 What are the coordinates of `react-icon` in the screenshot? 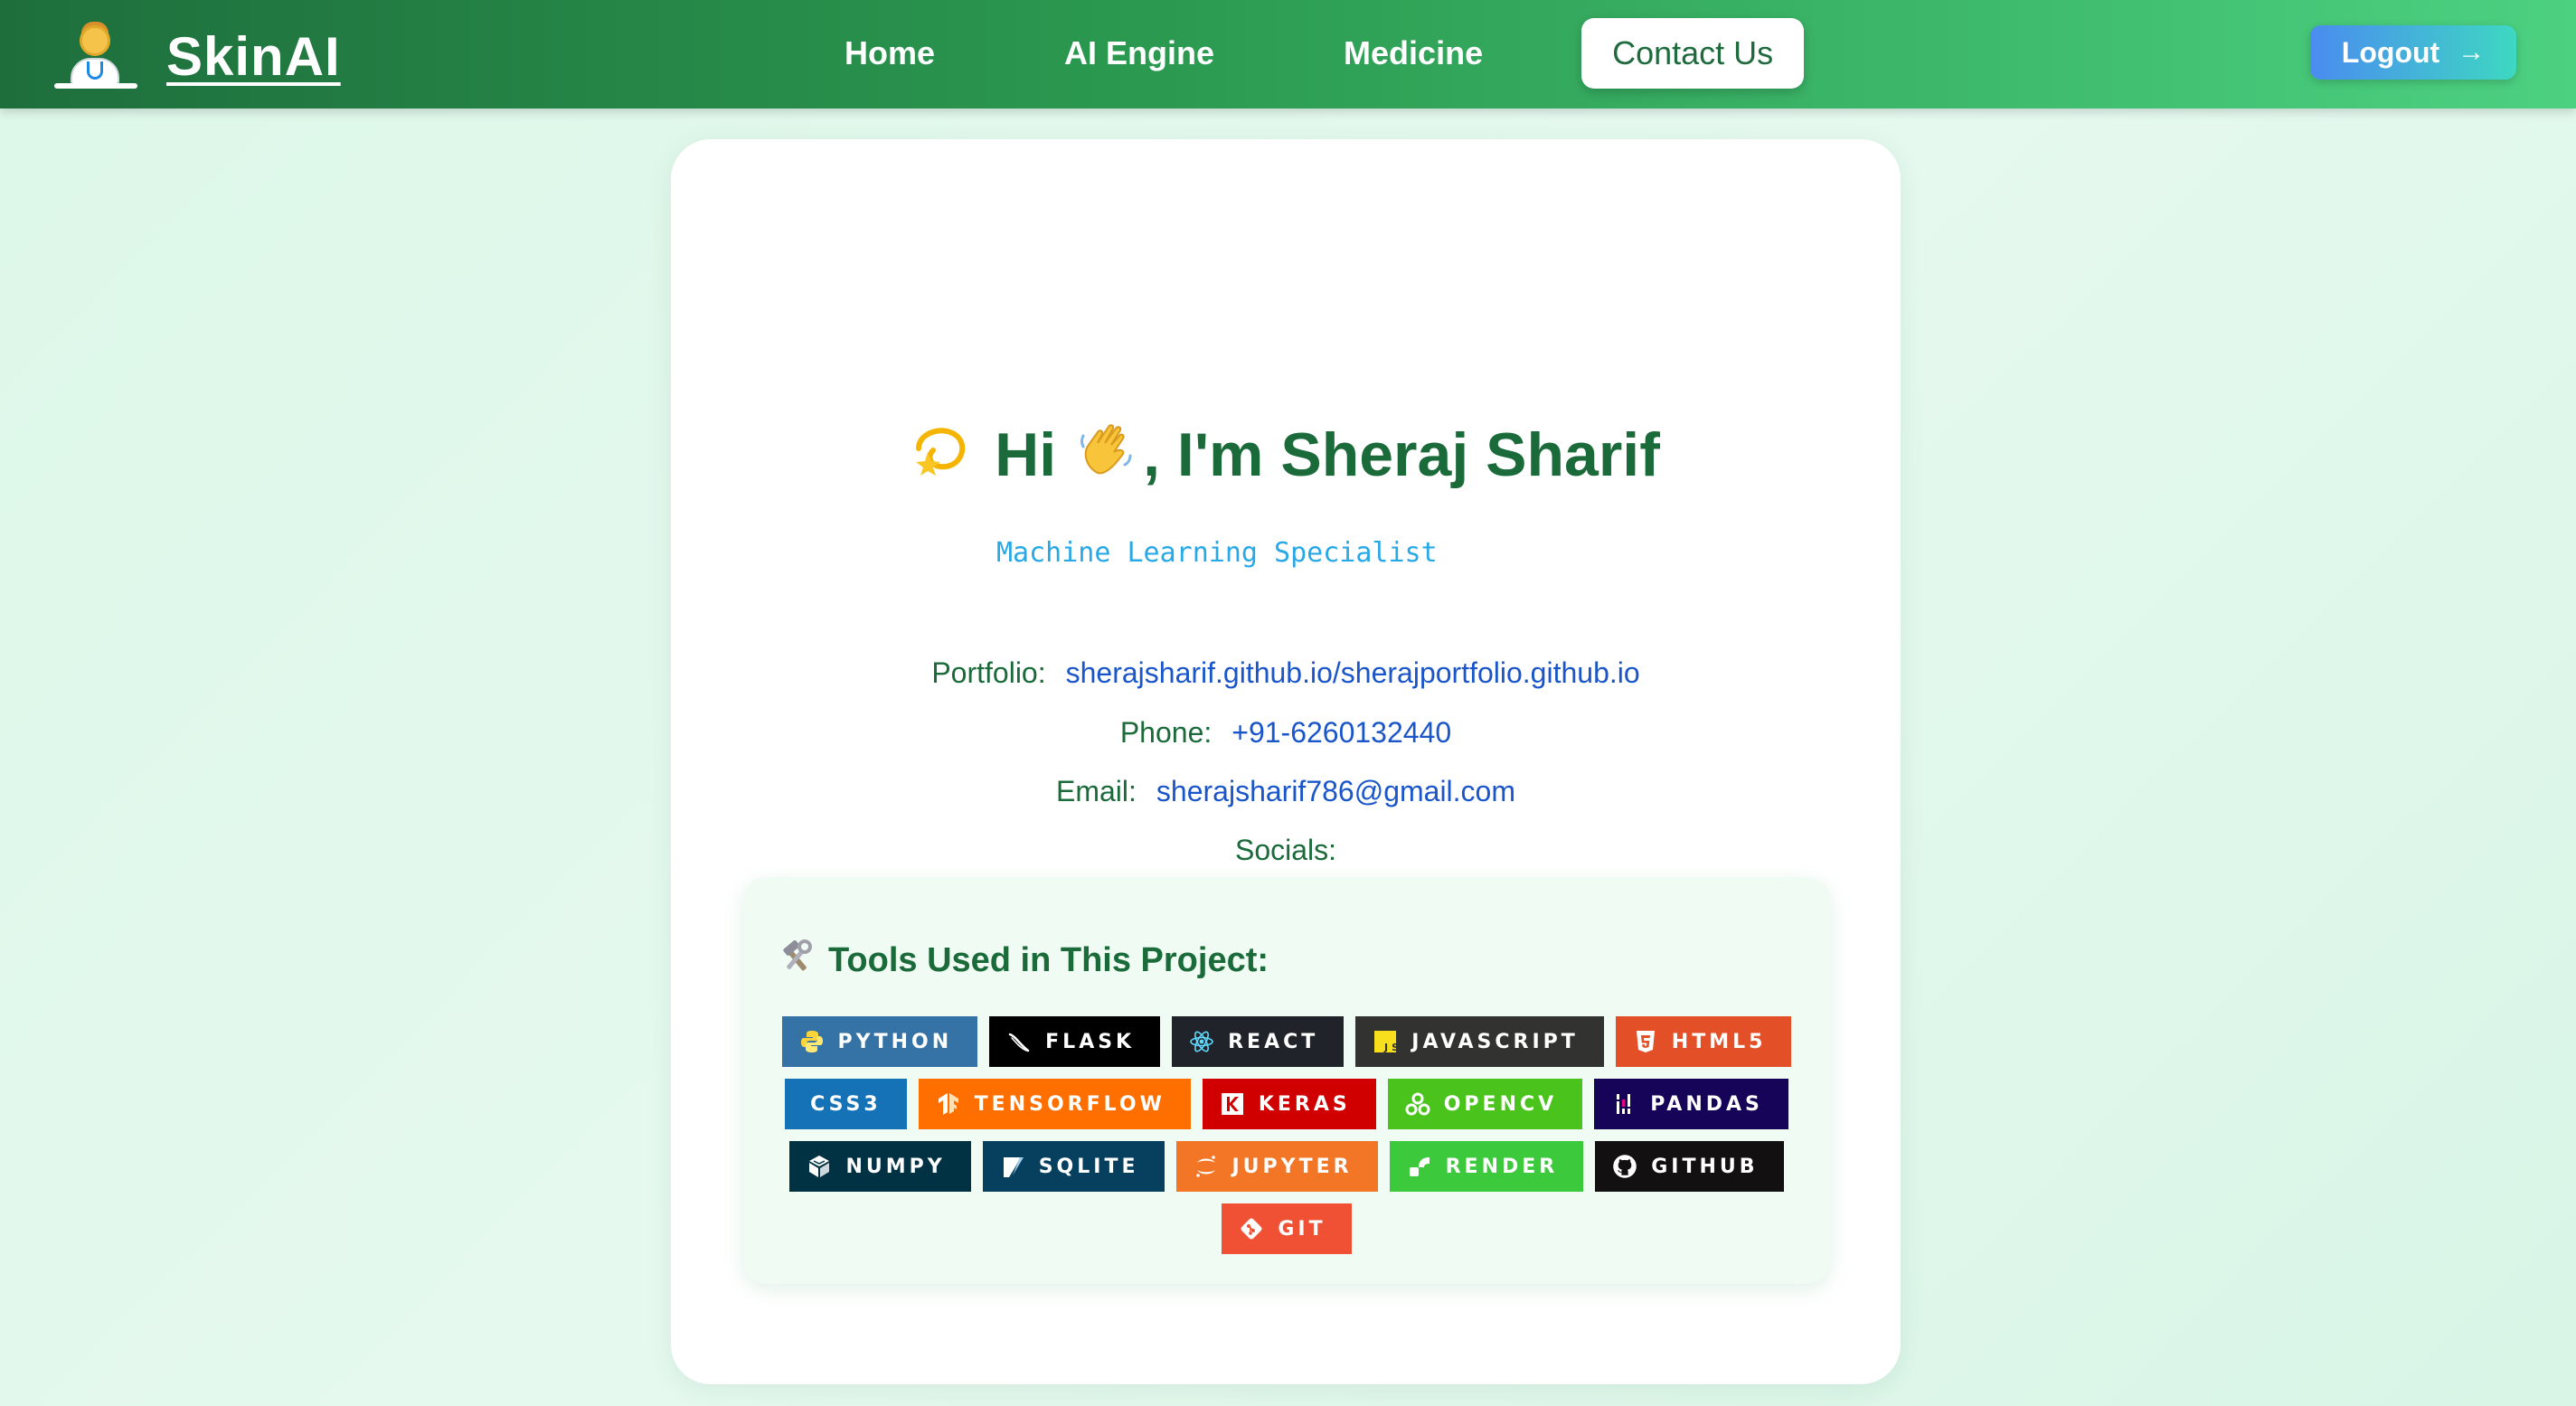 It's located at (1201, 1041).